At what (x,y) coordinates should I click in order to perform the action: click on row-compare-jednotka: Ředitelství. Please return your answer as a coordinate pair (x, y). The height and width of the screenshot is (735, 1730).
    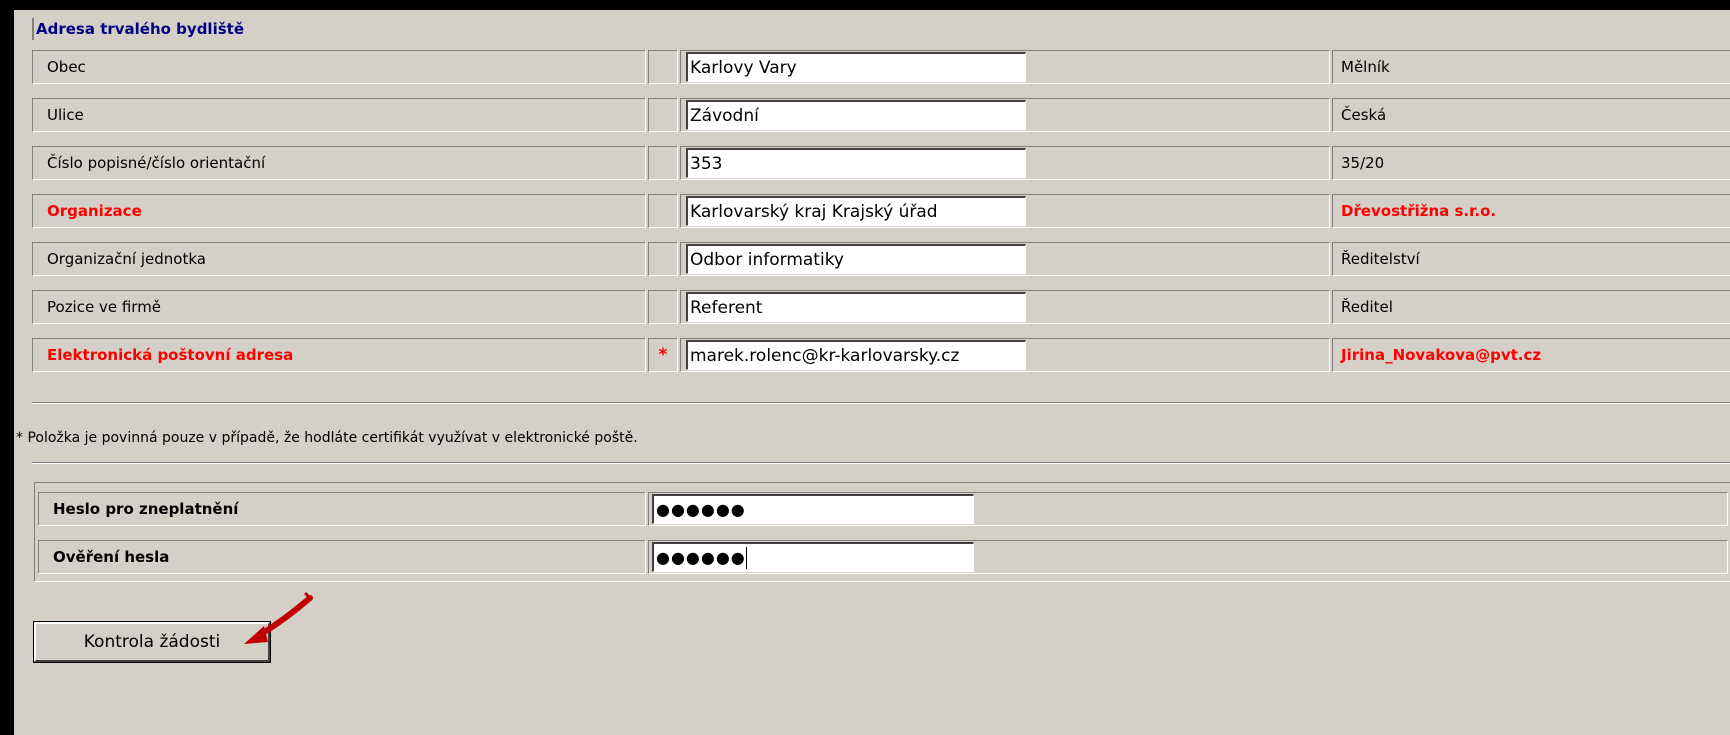
    Looking at the image, I should click on (1531, 259).